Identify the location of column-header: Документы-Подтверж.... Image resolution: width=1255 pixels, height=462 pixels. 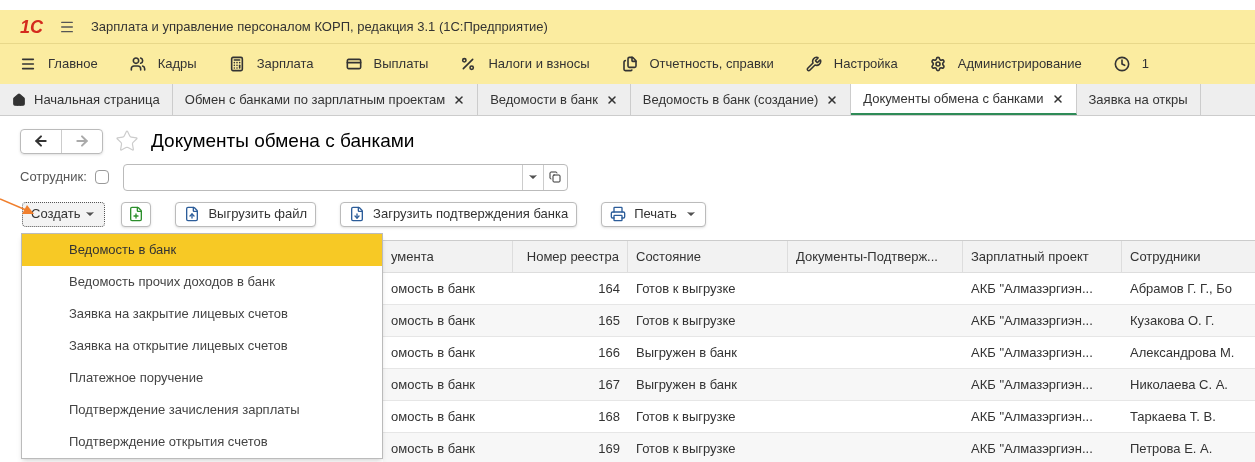
(875, 256).